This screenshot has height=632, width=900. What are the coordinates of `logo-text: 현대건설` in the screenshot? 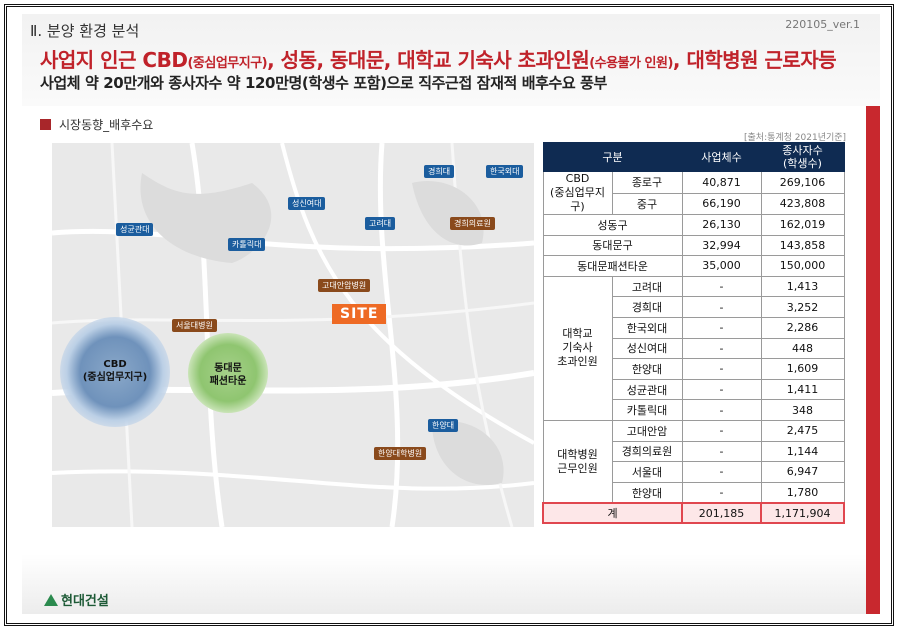 It's located at (85, 601).